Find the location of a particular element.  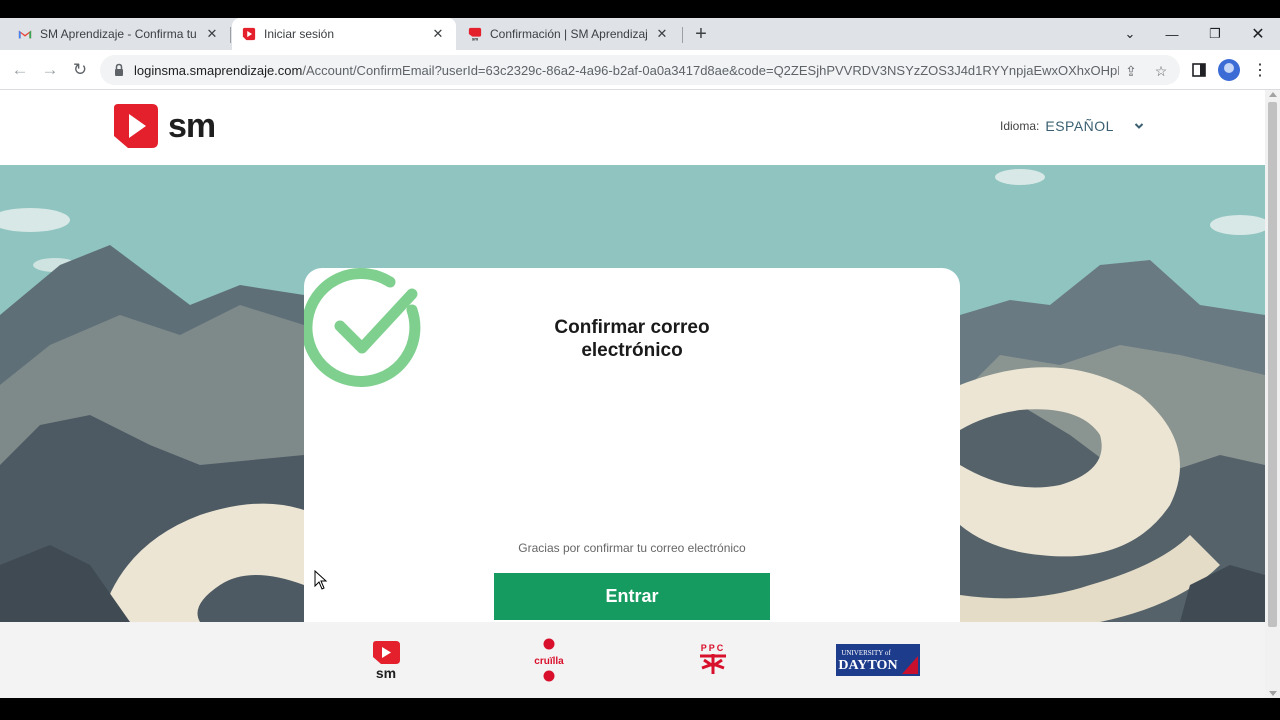

check-circle-icon is located at coordinates (362, 327).